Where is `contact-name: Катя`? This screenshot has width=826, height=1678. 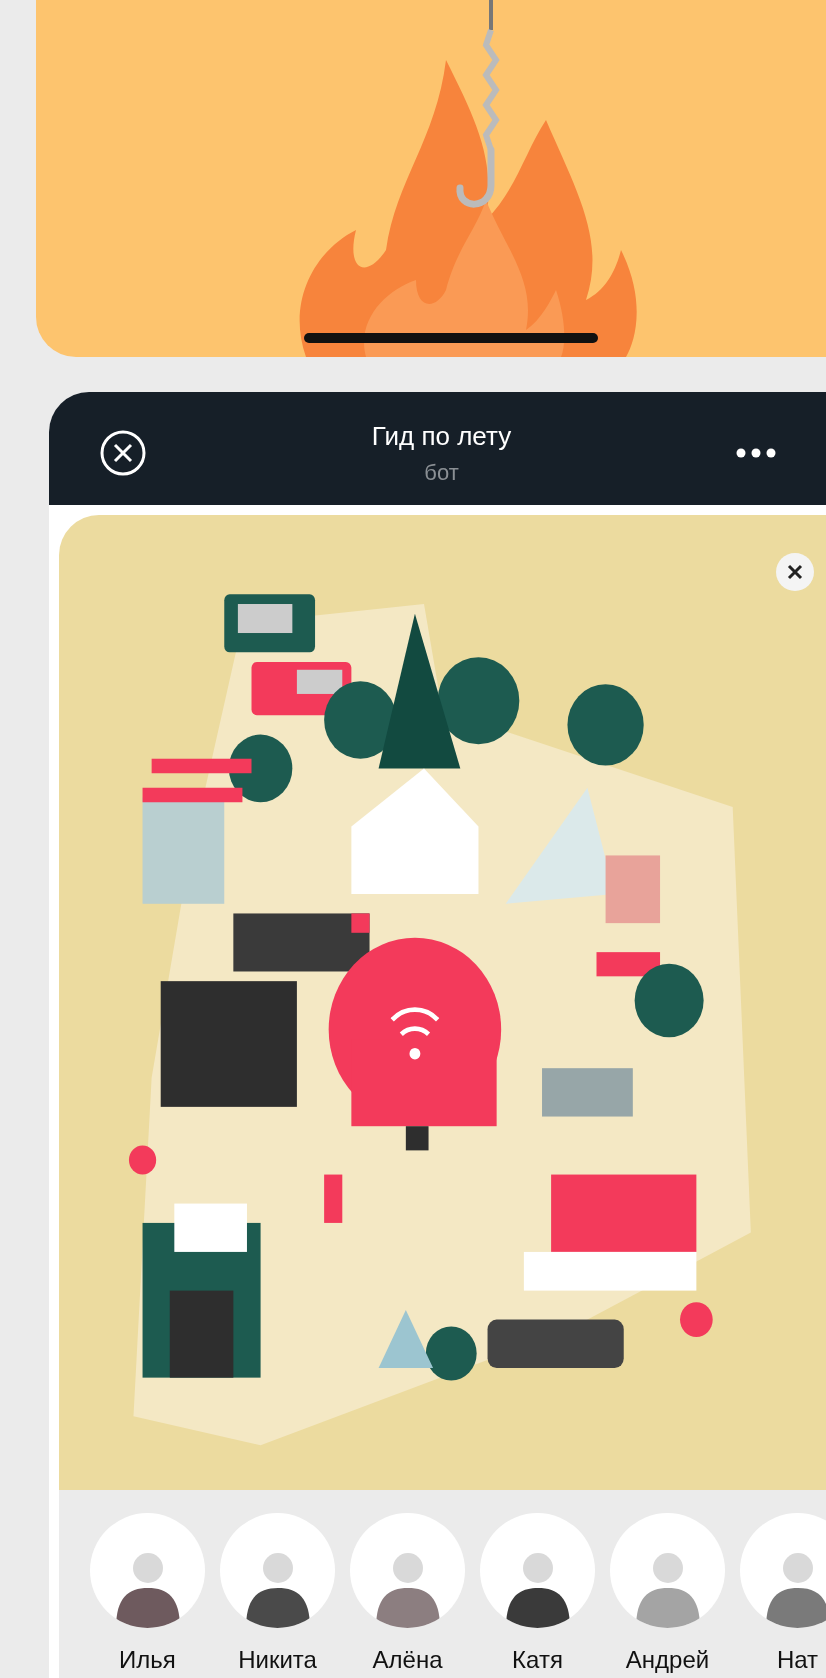 contact-name: Катя is located at coordinates (537, 1660).